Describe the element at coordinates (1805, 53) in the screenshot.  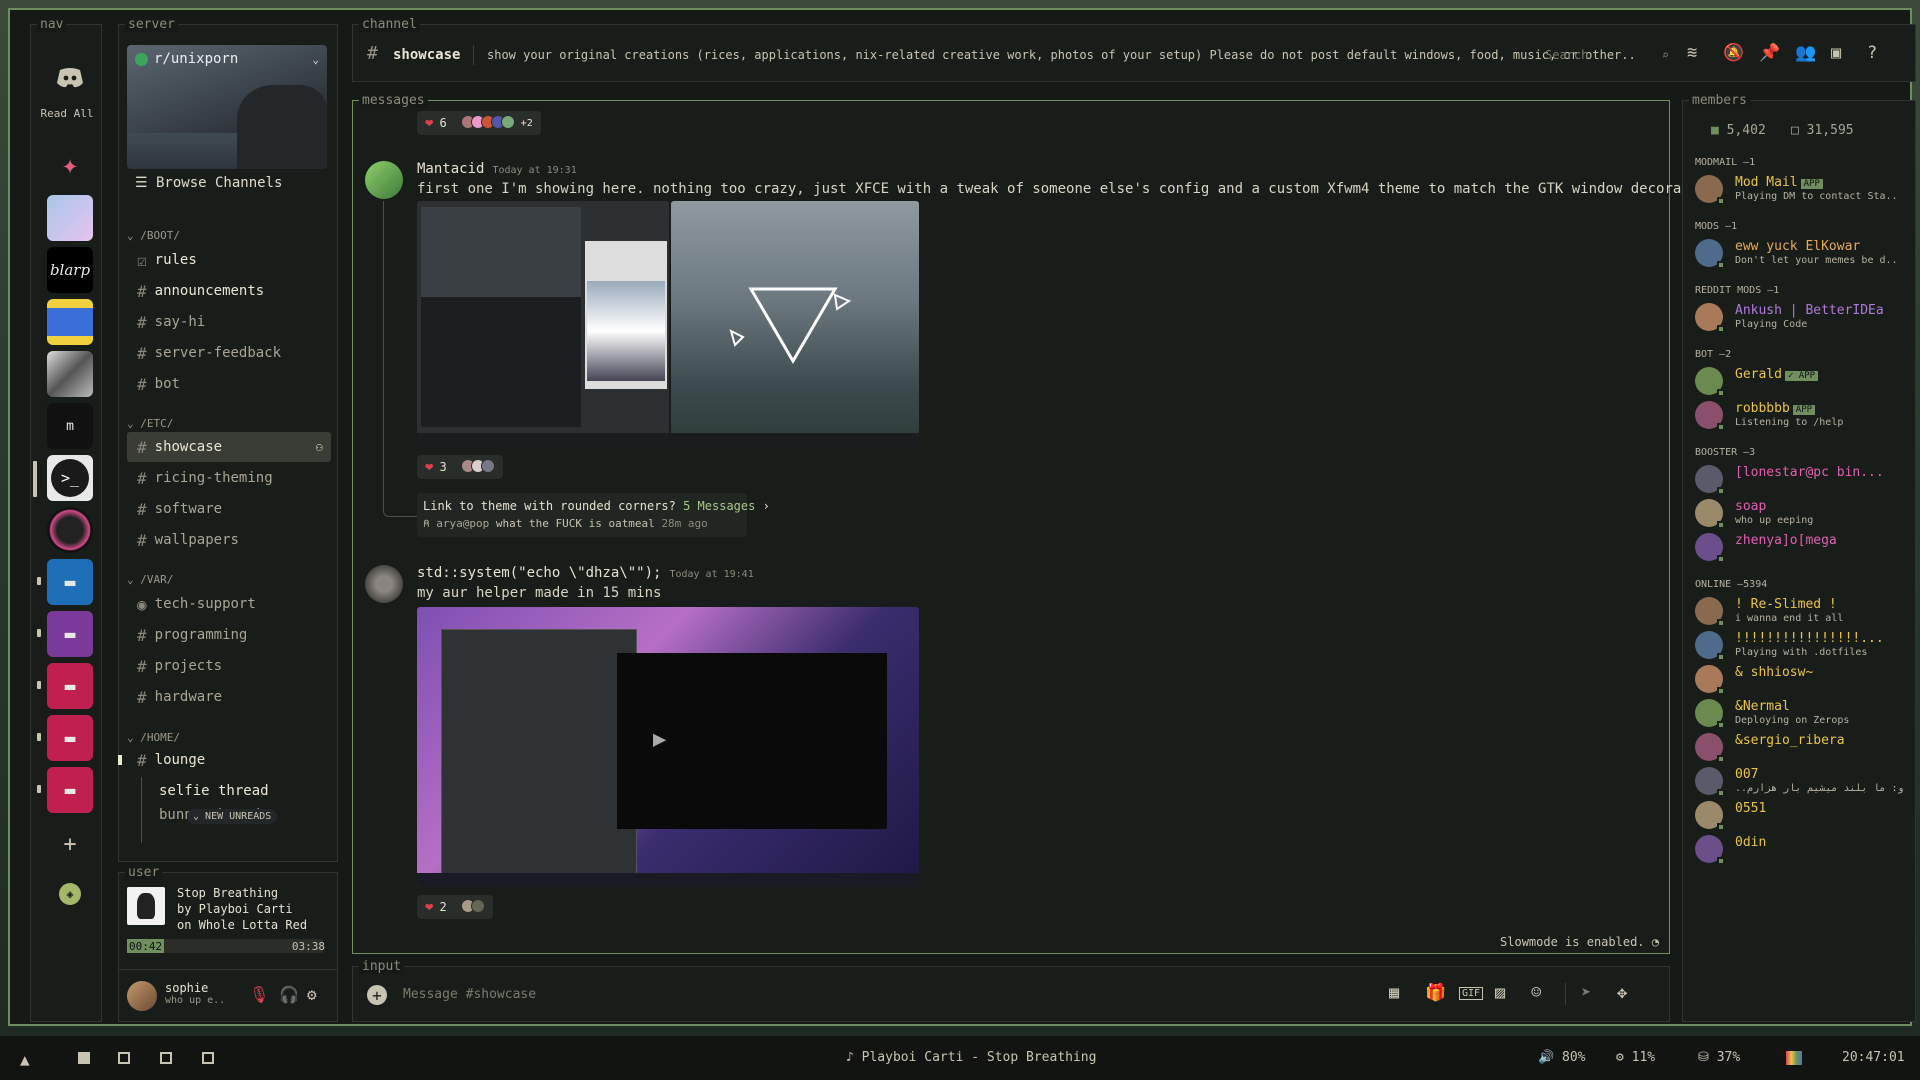
I see `members-icon: 👥` at that location.